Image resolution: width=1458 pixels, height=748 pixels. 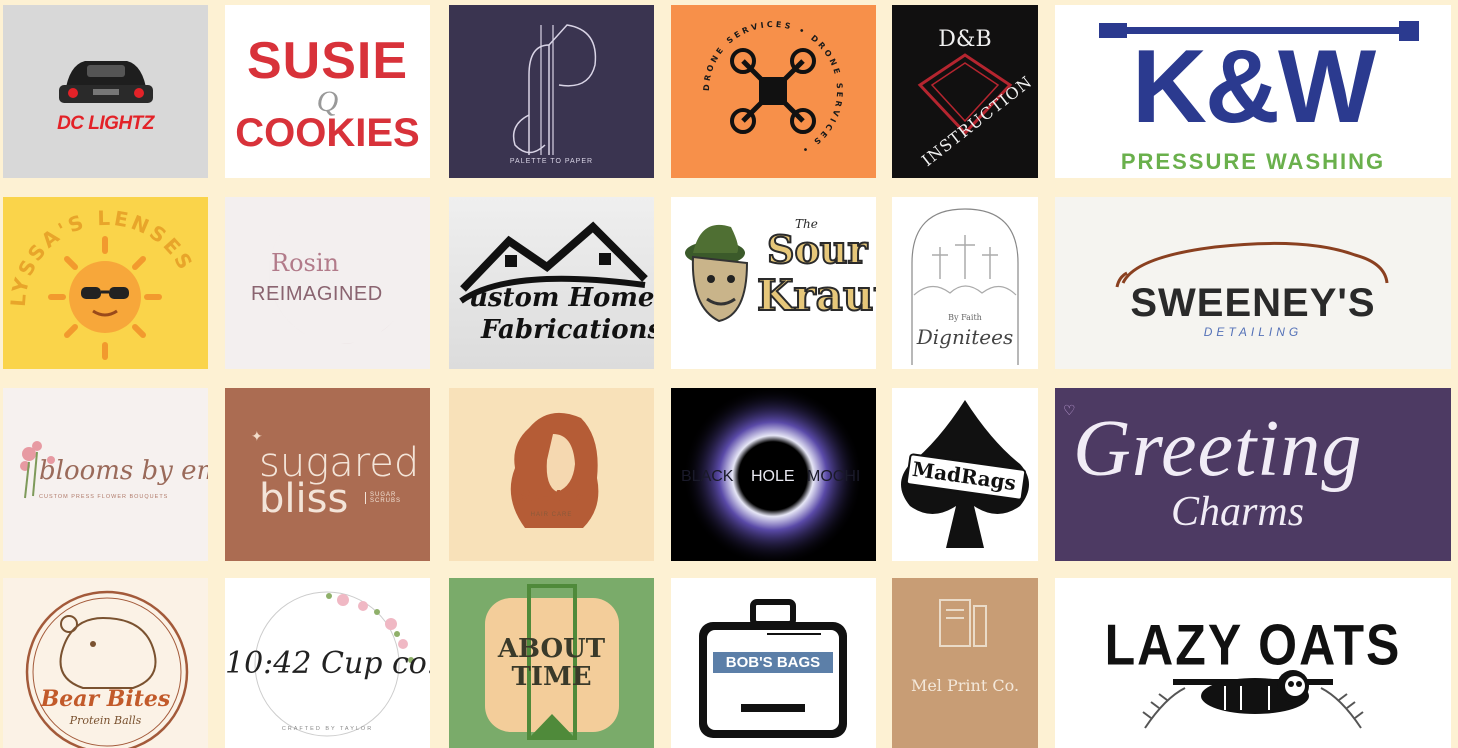 What do you see at coordinates (965, 685) in the screenshot?
I see `brand-name: Mel Print Co.` at bounding box center [965, 685].